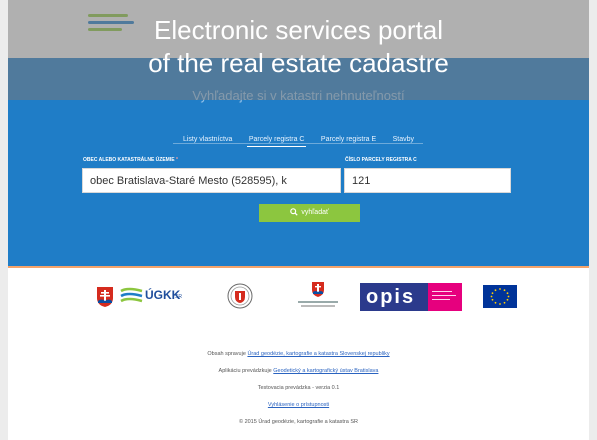 The width and height of the screenshot is (597, 440). I want to click on tab-ownership-sheets: Listy vlastníctva, so click(207, 139).